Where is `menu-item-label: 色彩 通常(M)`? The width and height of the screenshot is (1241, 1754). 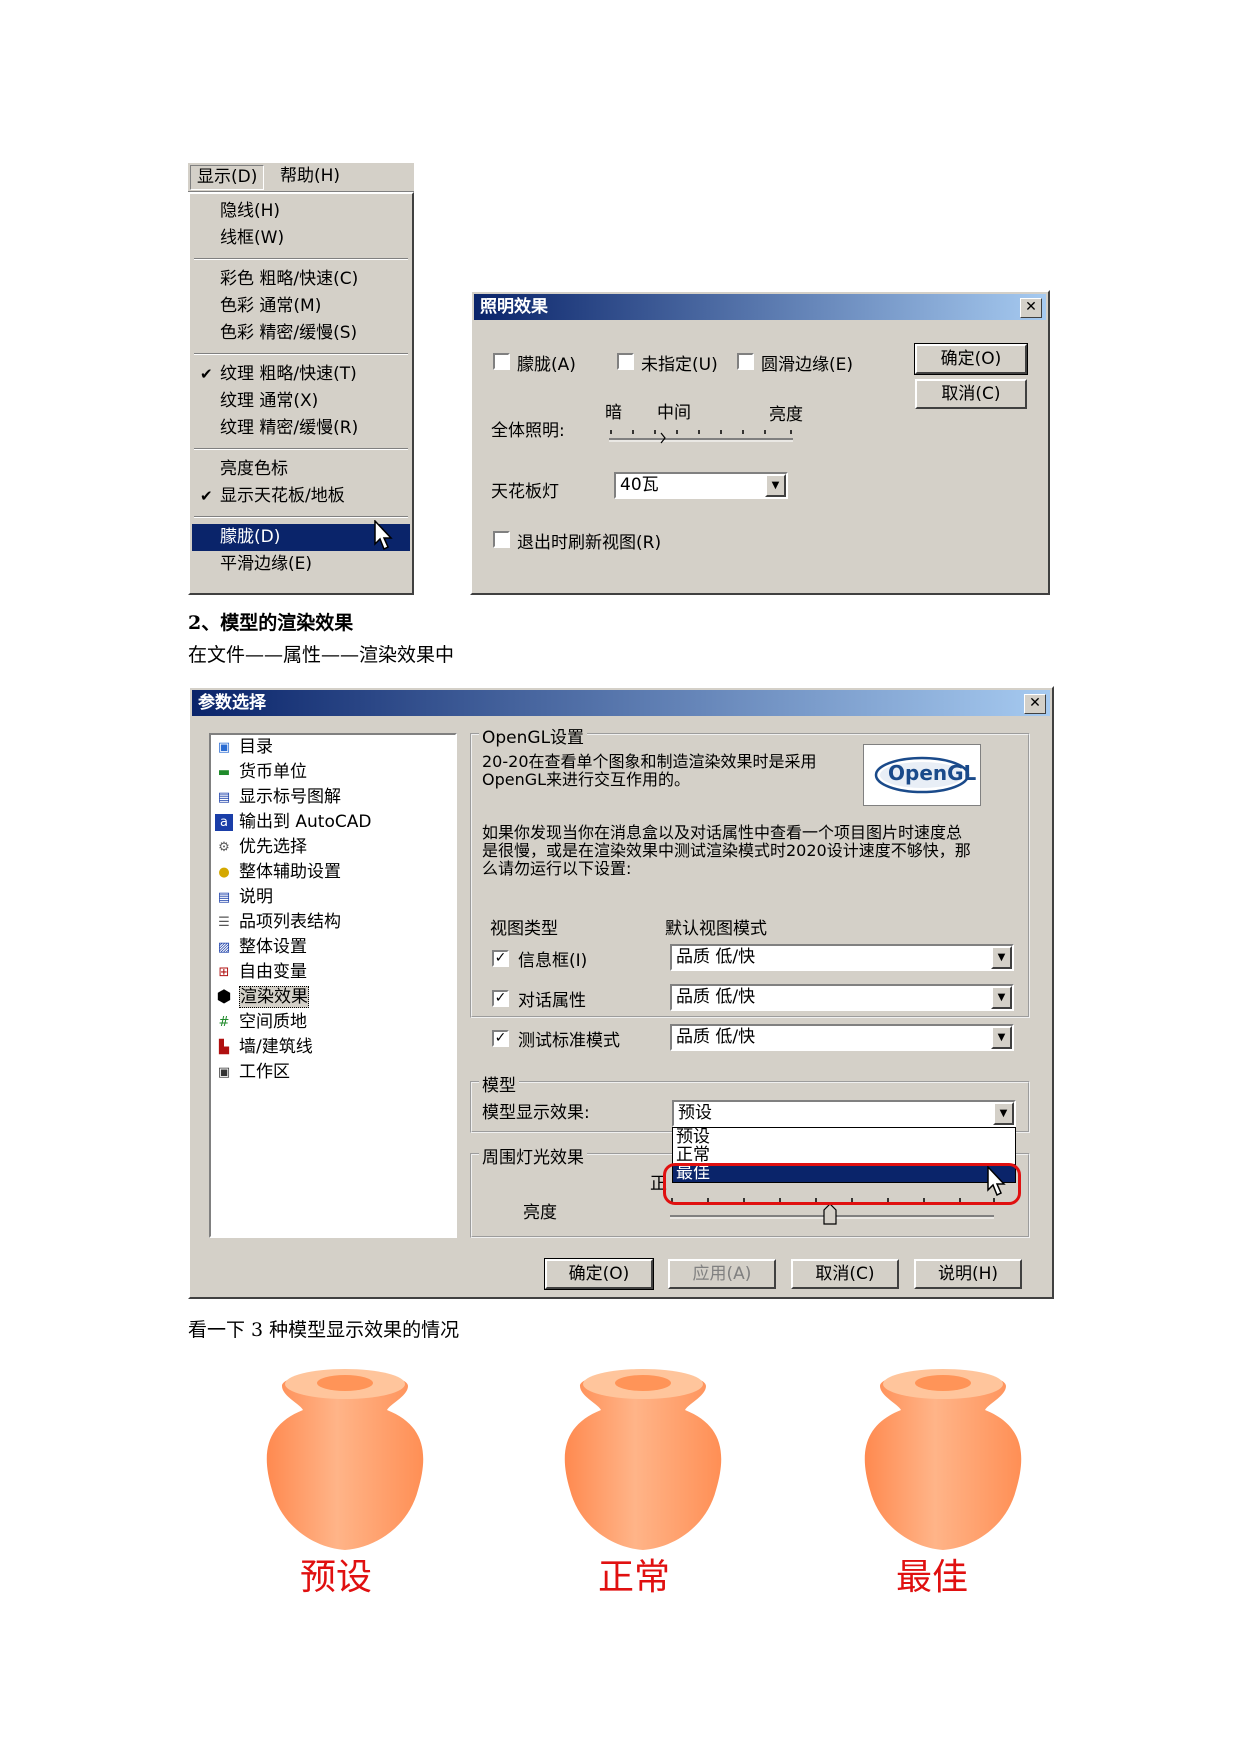 menu-item-label: 色彩 通常(M) is located at coordinates (271, 306).